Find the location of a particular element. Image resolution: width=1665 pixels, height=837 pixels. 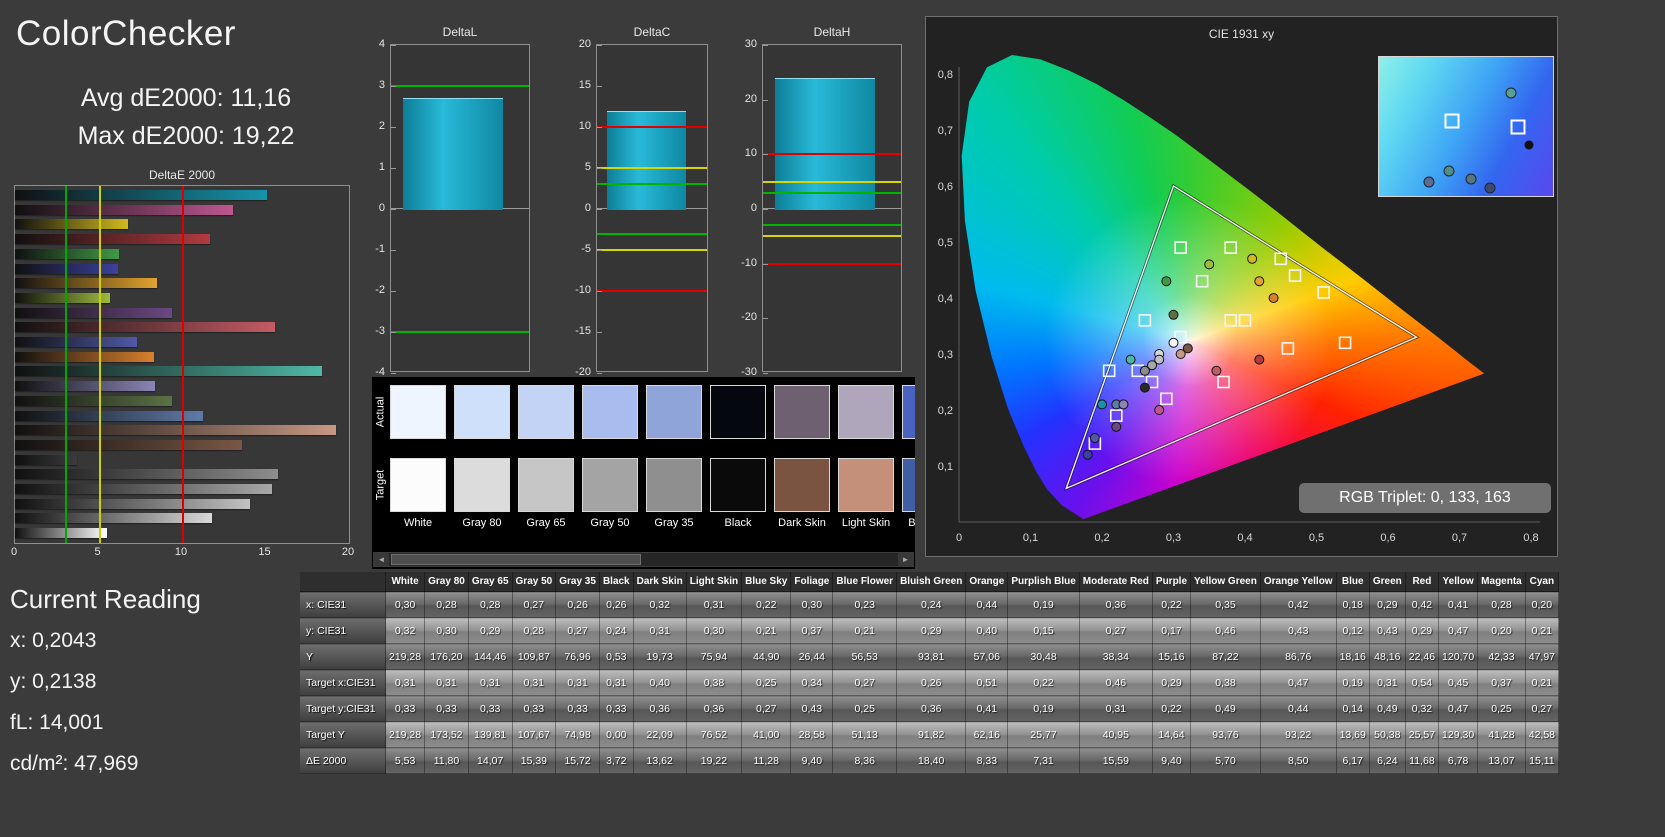

deltae-bar-orange-yellow is located at coordinates (86, 283).